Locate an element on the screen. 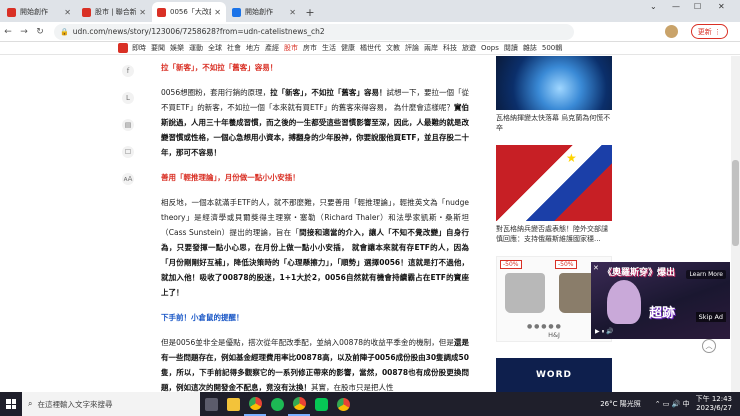 The height and width of the screenshot is (416, 740). system-tray: 26°C 陽光照 ⌃ ▭ 🔊 中 下午 12:43 2023/6/27 is located at coordinates (670, 404).